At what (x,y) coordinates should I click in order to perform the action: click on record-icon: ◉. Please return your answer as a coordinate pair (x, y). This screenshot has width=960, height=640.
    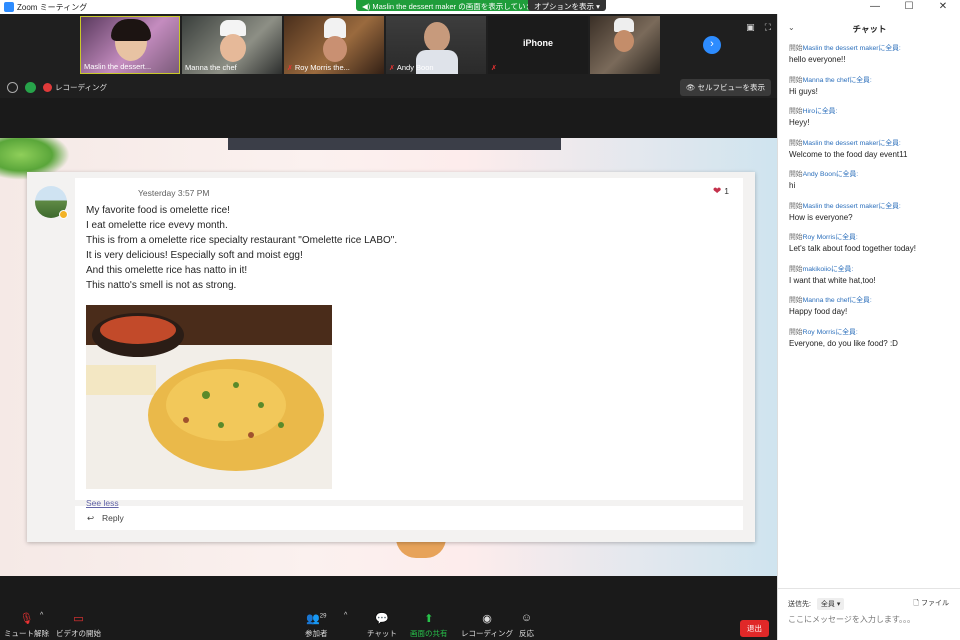
    Looking at the image, I should click on (487, 619).